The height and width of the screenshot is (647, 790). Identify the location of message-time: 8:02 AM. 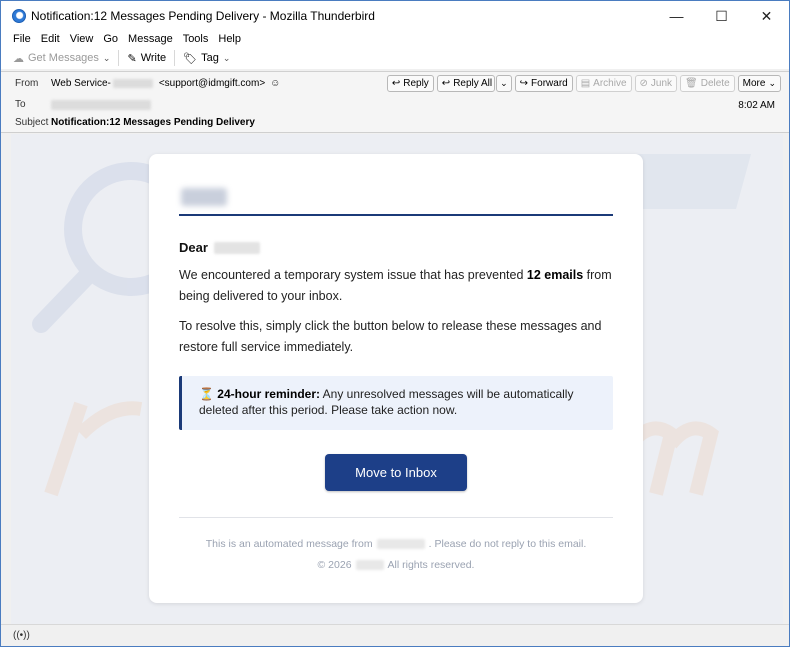
(756, 105).